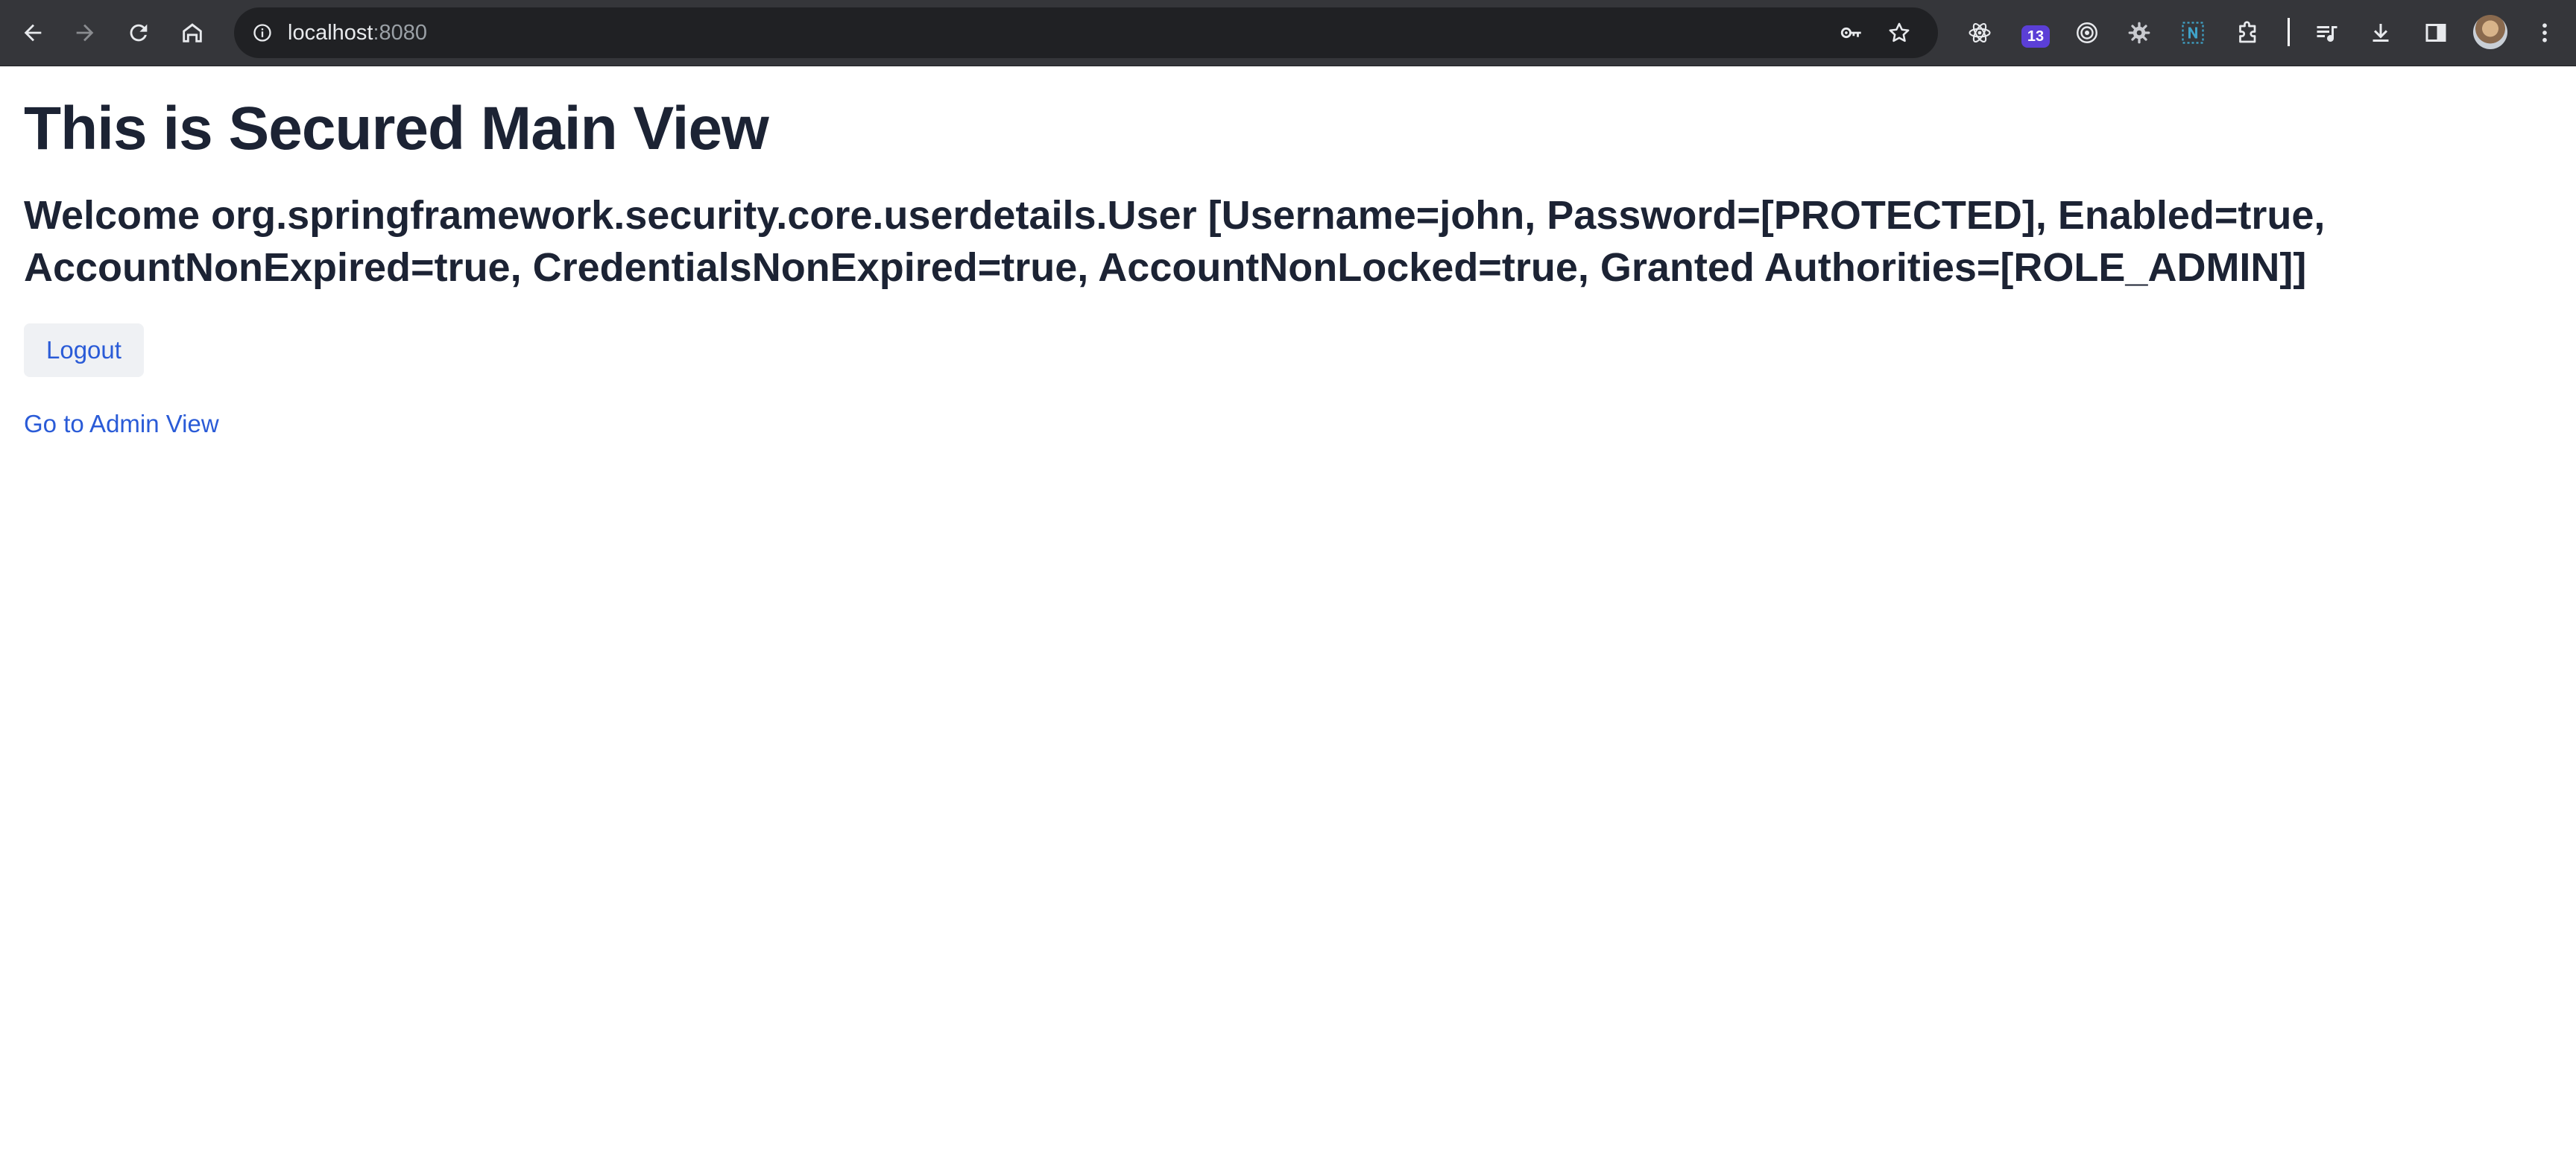 This screenshot has width=2576, height=1161. I want to click on gear-extension, so click(2139, 32).